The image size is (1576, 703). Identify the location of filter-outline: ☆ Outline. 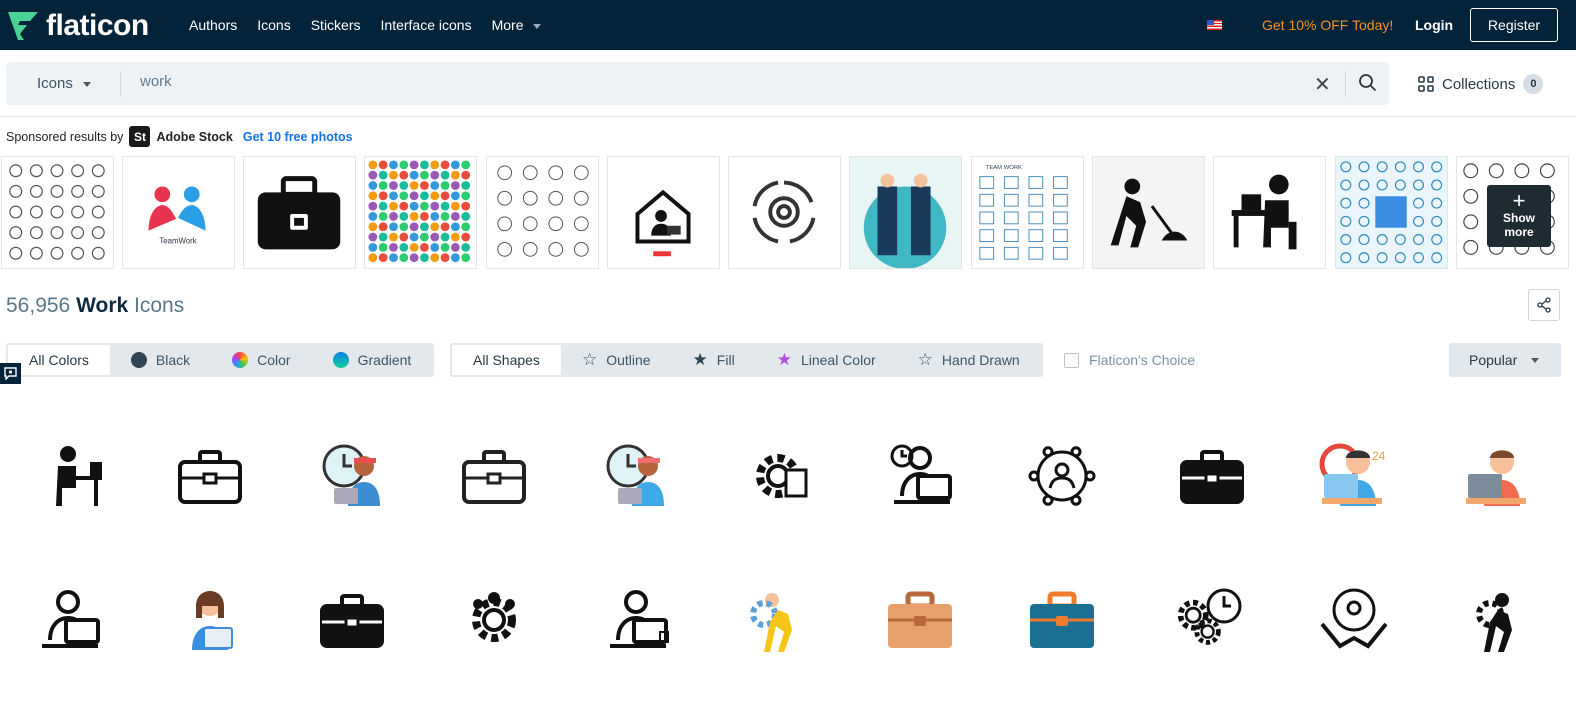
(616, 360).